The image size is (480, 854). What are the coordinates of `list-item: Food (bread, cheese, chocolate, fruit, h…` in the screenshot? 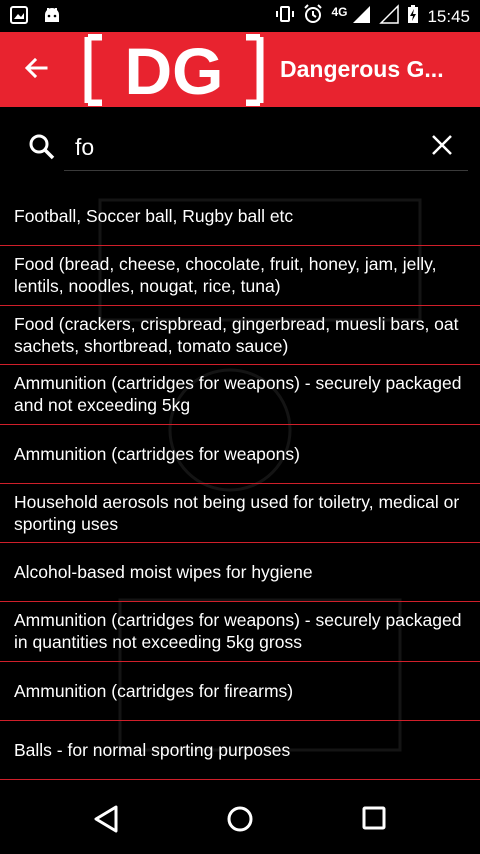 It's located at (240, 276).